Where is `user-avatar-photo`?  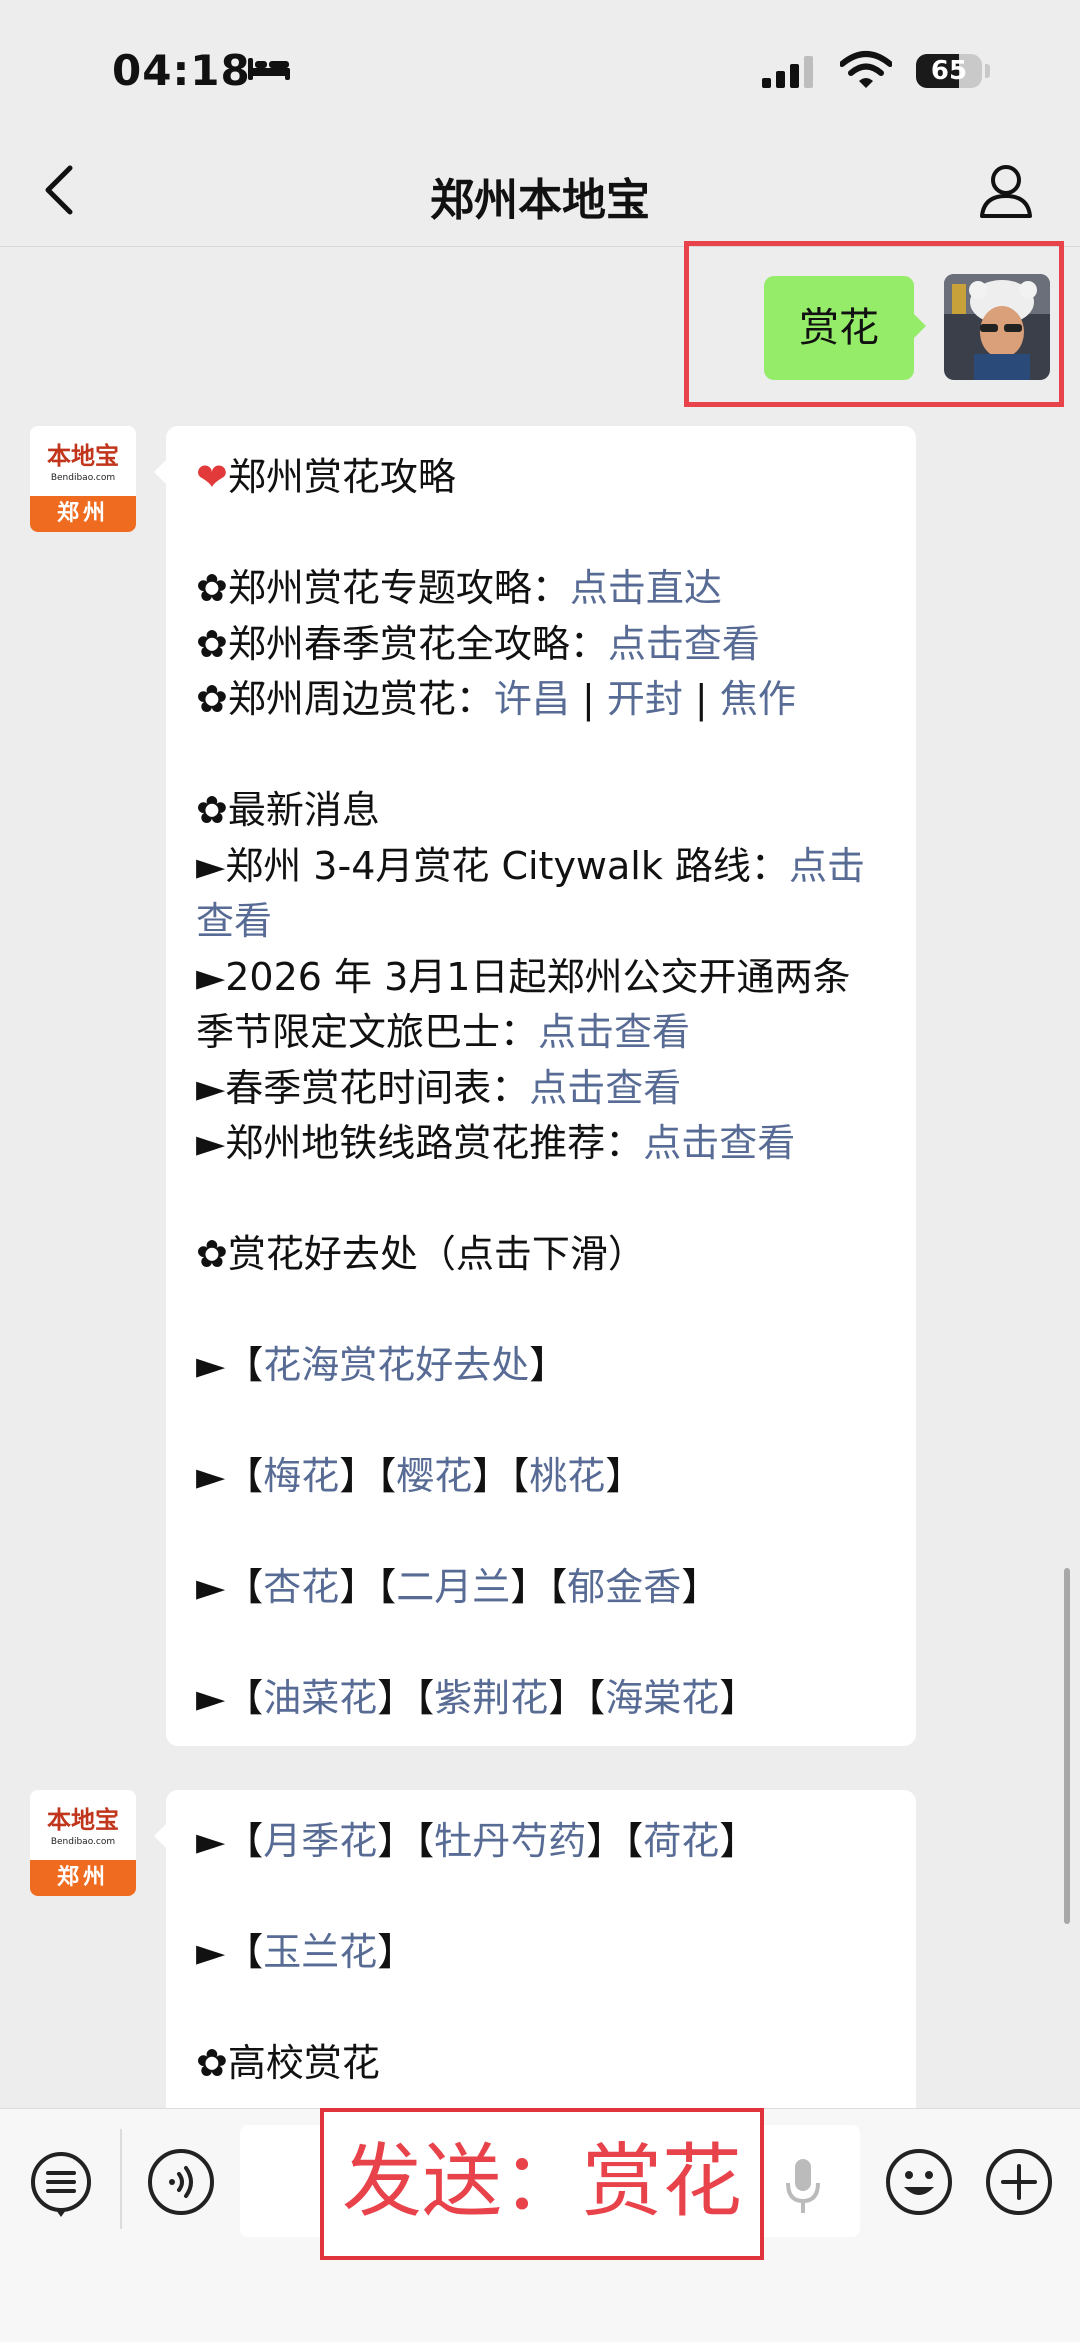
user-avatar-photo is located at coordinates (997, 327).